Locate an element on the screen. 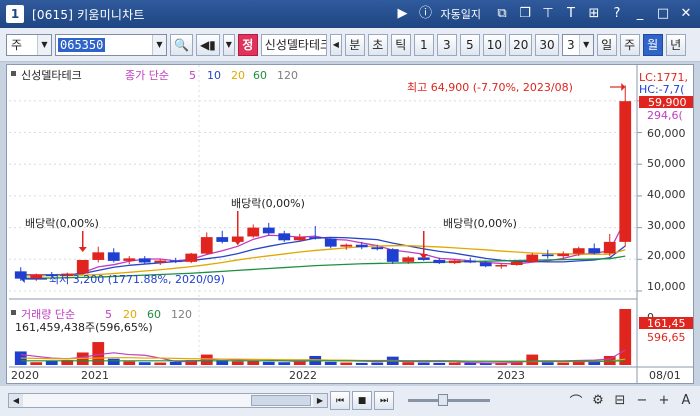 The image size is (700, 416). legend-ma-120: 120 is located at coordinates (287, 75).